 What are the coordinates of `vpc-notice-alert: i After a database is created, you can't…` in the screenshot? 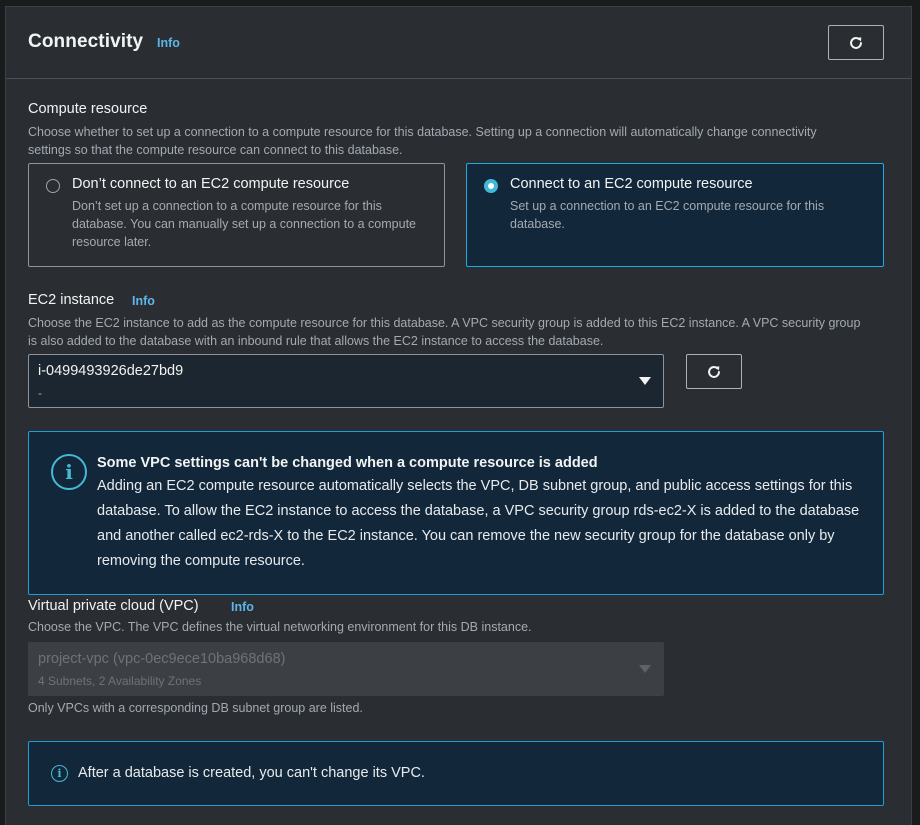 It's located at (456, 773).